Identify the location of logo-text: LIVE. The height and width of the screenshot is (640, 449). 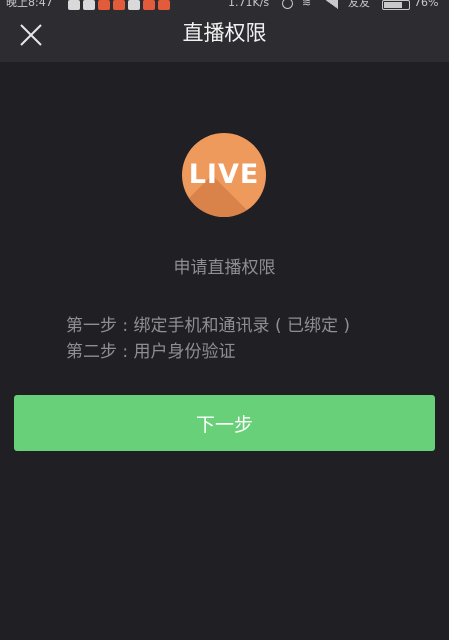
(224, 174).